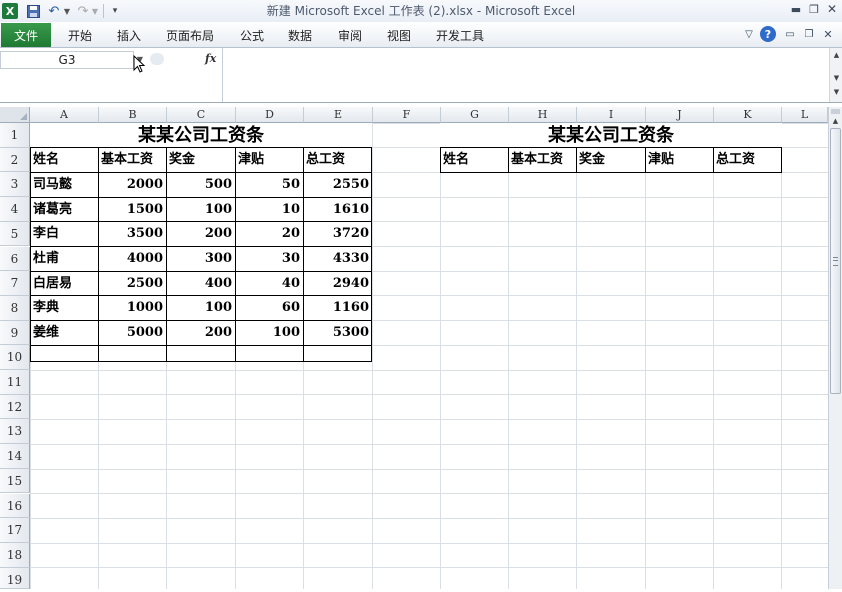 This screenshot has height=592, width=842. What do you see at coordinates (680, 115) in the screenshot?
I see `column-header-j: J` at bounding box center [680, 115].